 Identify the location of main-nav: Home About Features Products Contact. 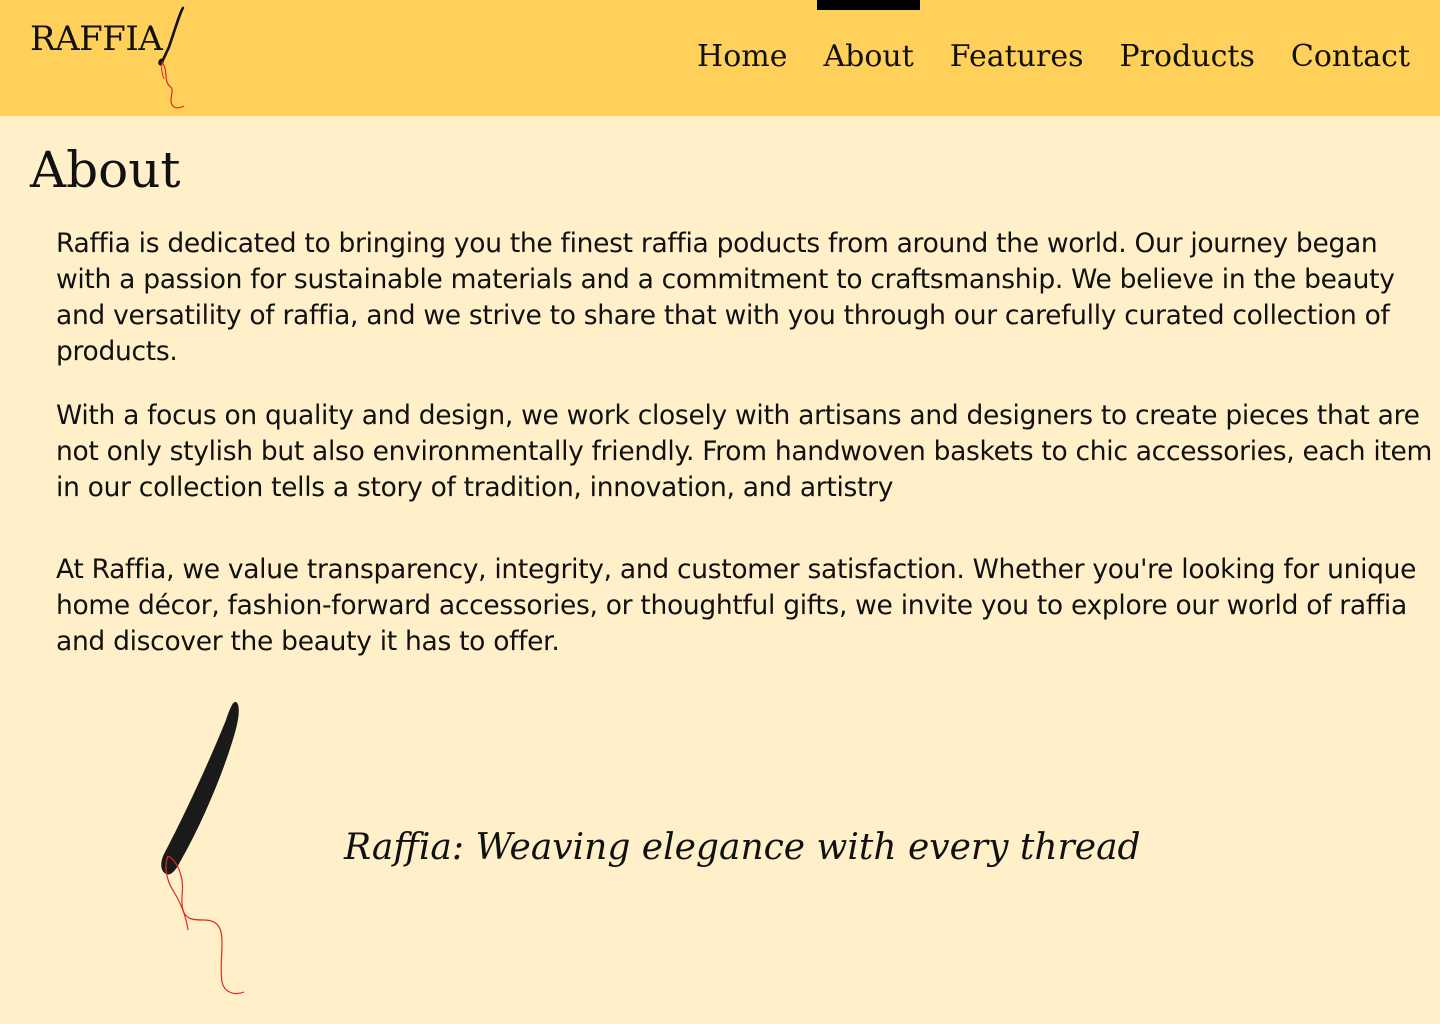
(1041, 58).